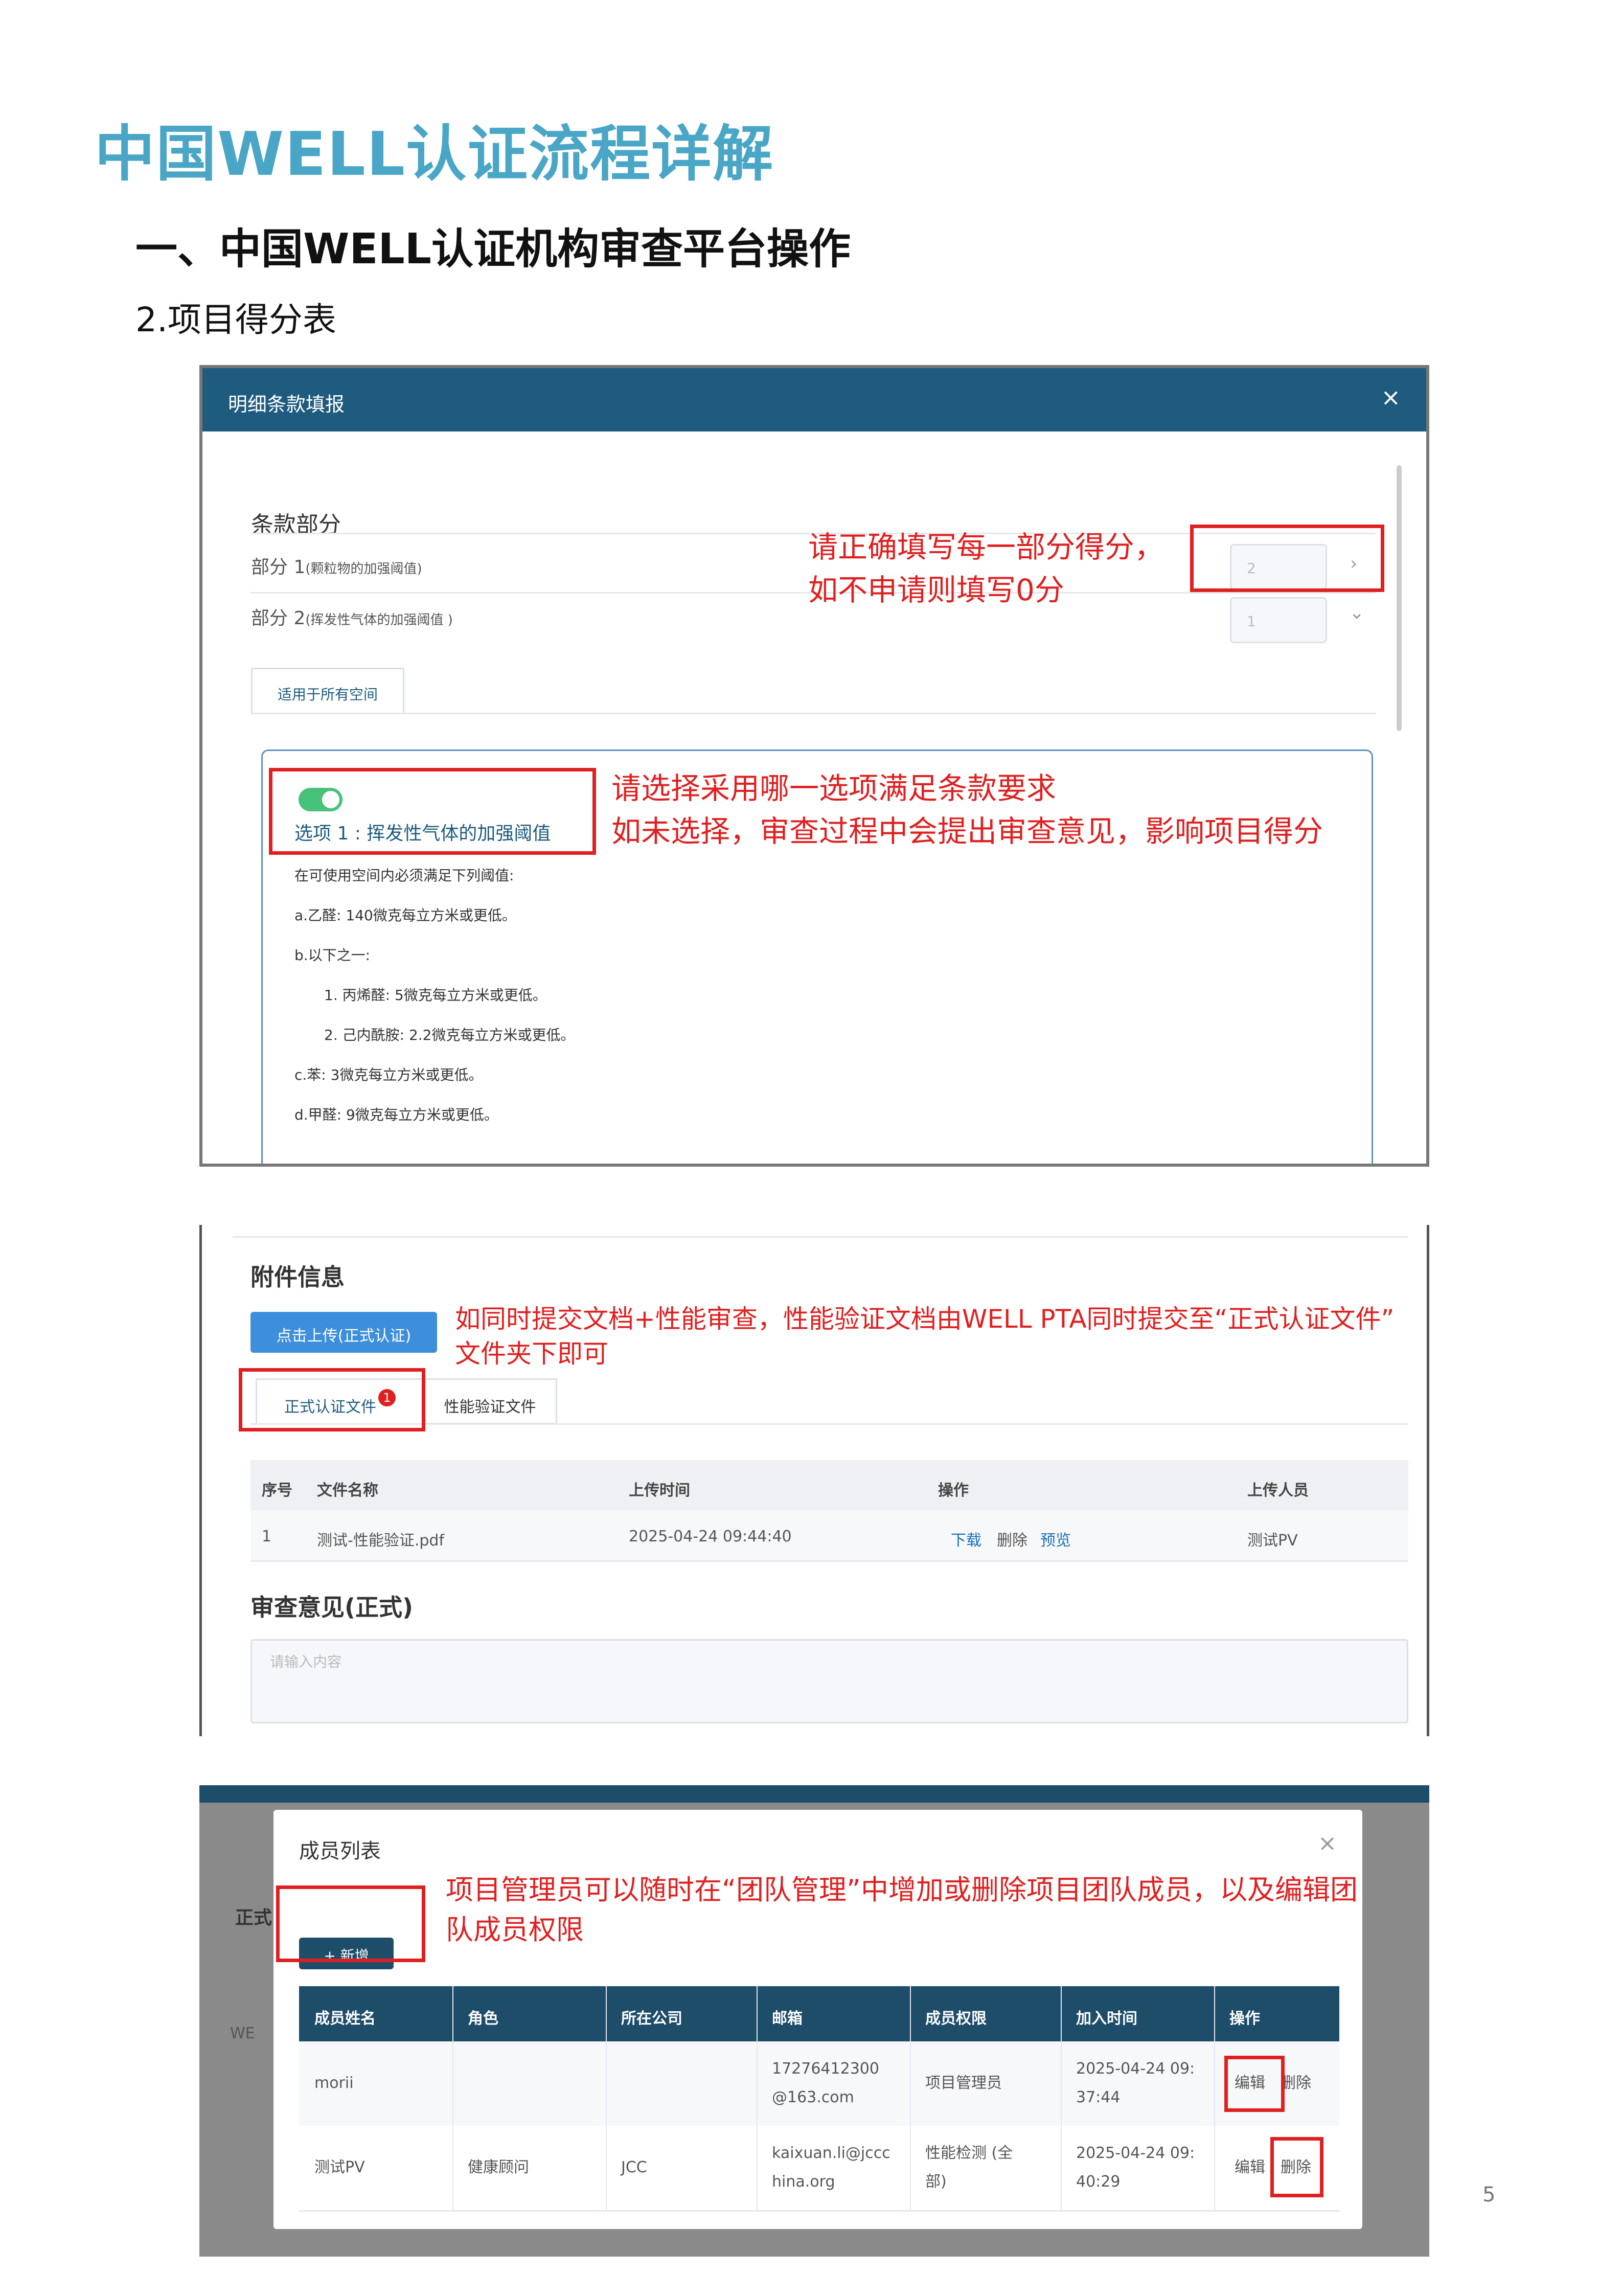 This screenshot has width=1622, height=2296. I want to click on download-link: 下载, so click(966, 1539).